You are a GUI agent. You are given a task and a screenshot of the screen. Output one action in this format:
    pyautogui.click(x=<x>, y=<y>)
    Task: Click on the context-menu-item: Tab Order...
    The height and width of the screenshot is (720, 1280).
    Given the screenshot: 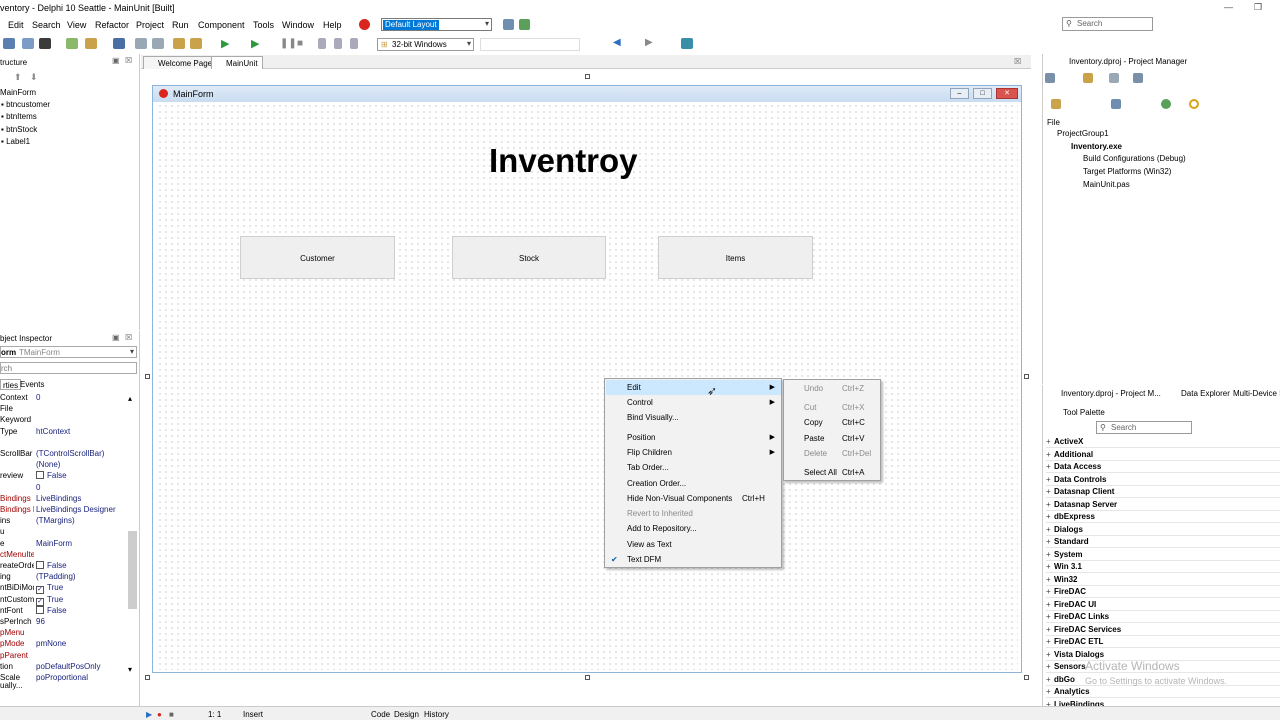 What is the action you would take?
    pyautogui.click(x=693, y=467)
    